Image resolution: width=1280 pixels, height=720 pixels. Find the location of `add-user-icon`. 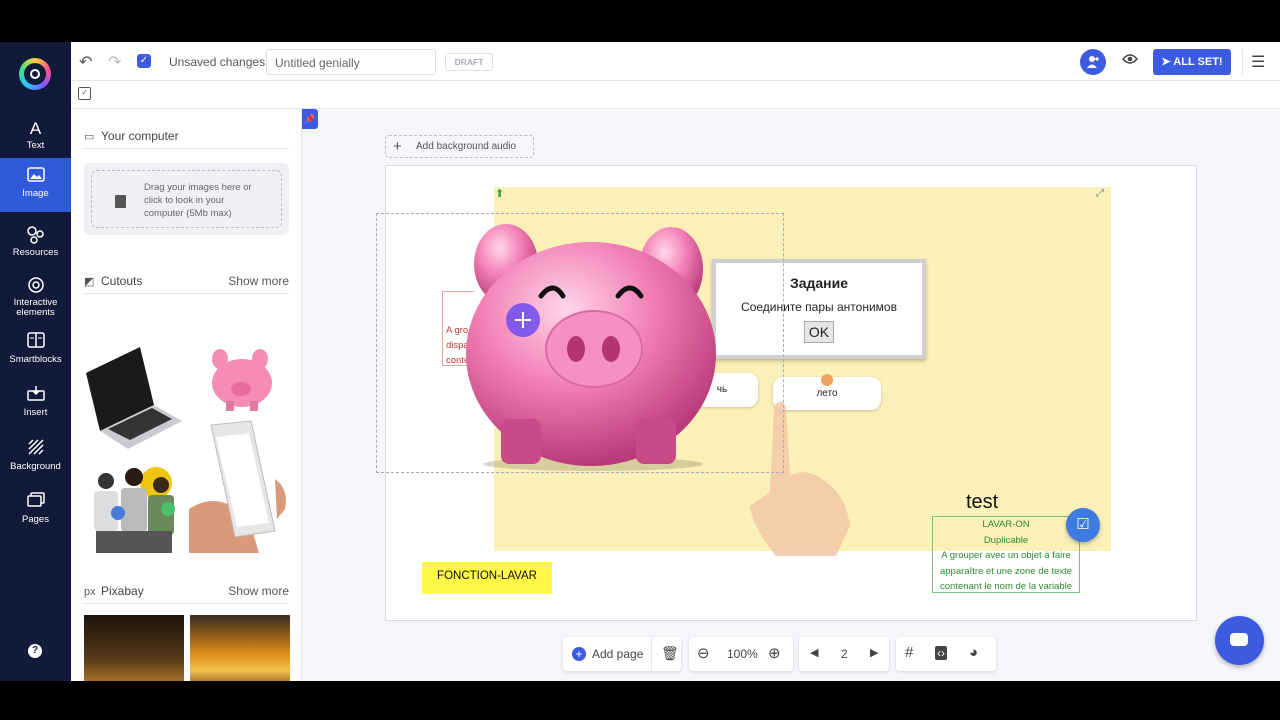

add-user-icon is located at coordinates (1093, 62).